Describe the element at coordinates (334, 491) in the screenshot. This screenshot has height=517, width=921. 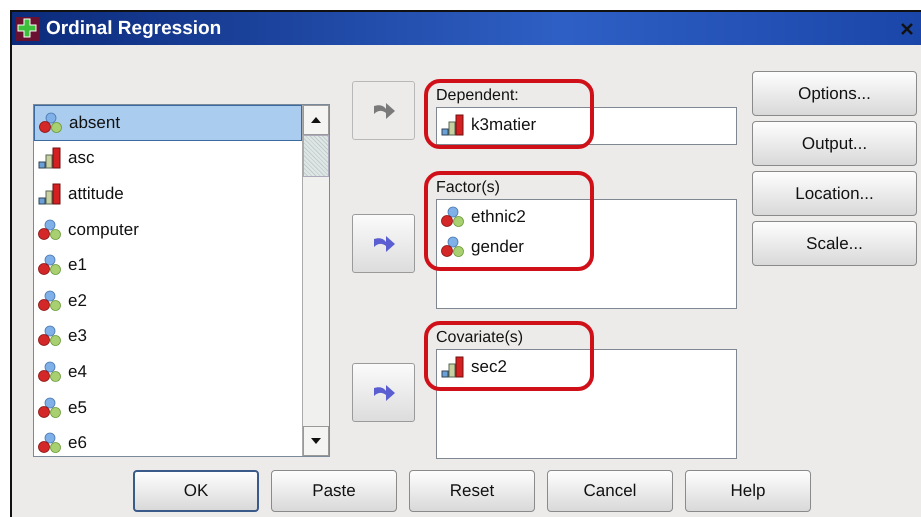
I see `dialog-button: Paste` at that location.